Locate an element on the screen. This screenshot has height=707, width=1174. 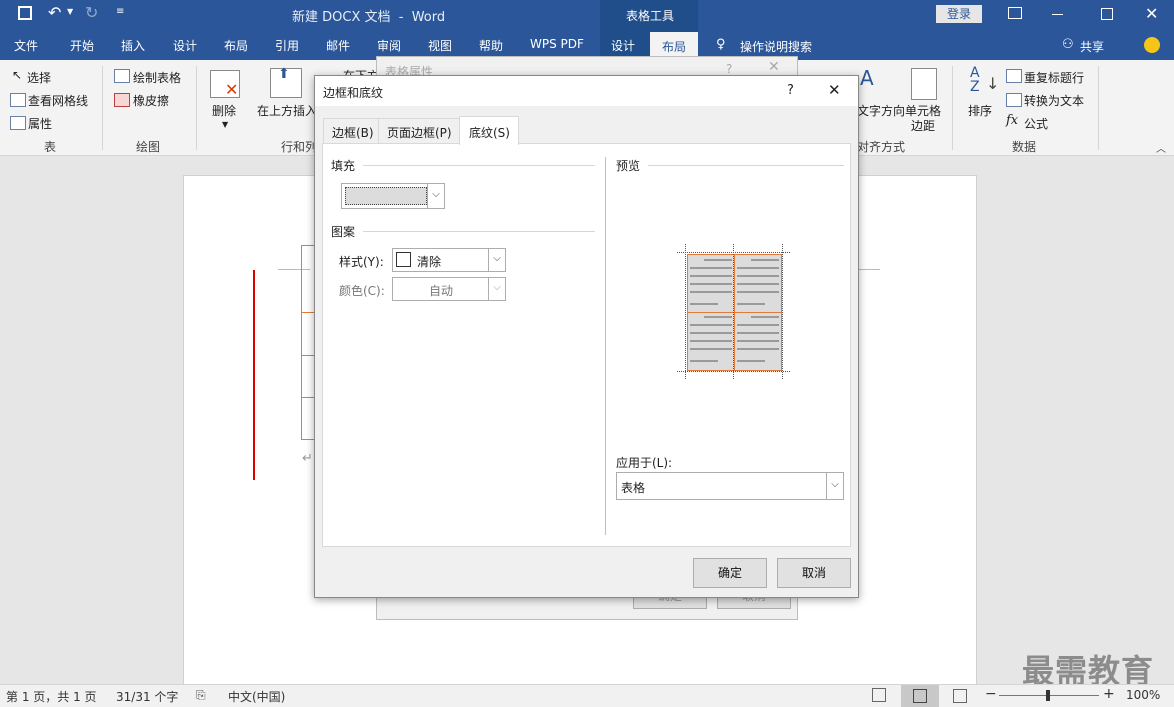
ok-button: 确定 is located at coordinates (730, 573).